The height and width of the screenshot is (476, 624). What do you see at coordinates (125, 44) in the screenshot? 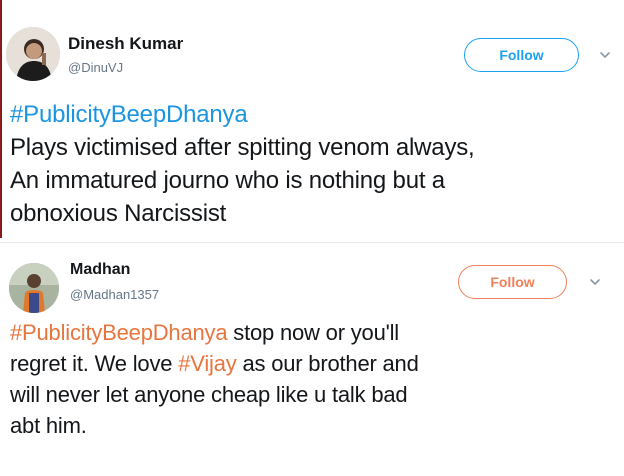
I see `user-name: Dinesh Kumar` at bounding box center [125, 44].